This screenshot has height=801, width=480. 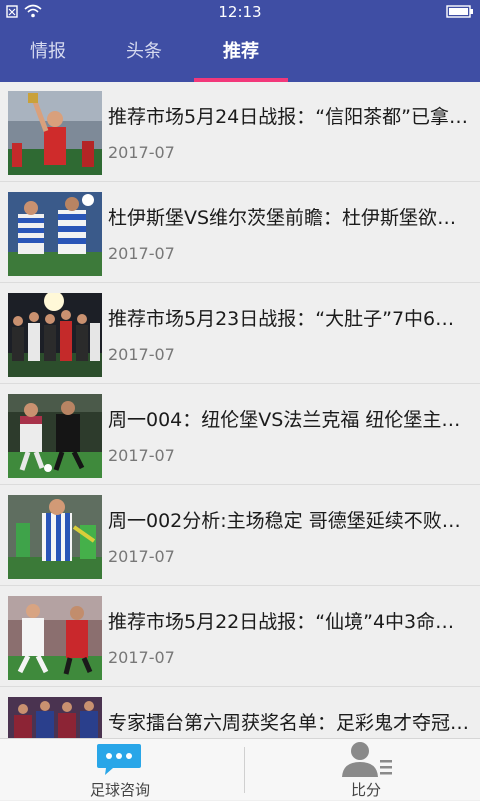 I want to click on list-item: 推荐市场5月22日战报：“仙境”4中3命中… 2017-07, so click(x=240, y=637).